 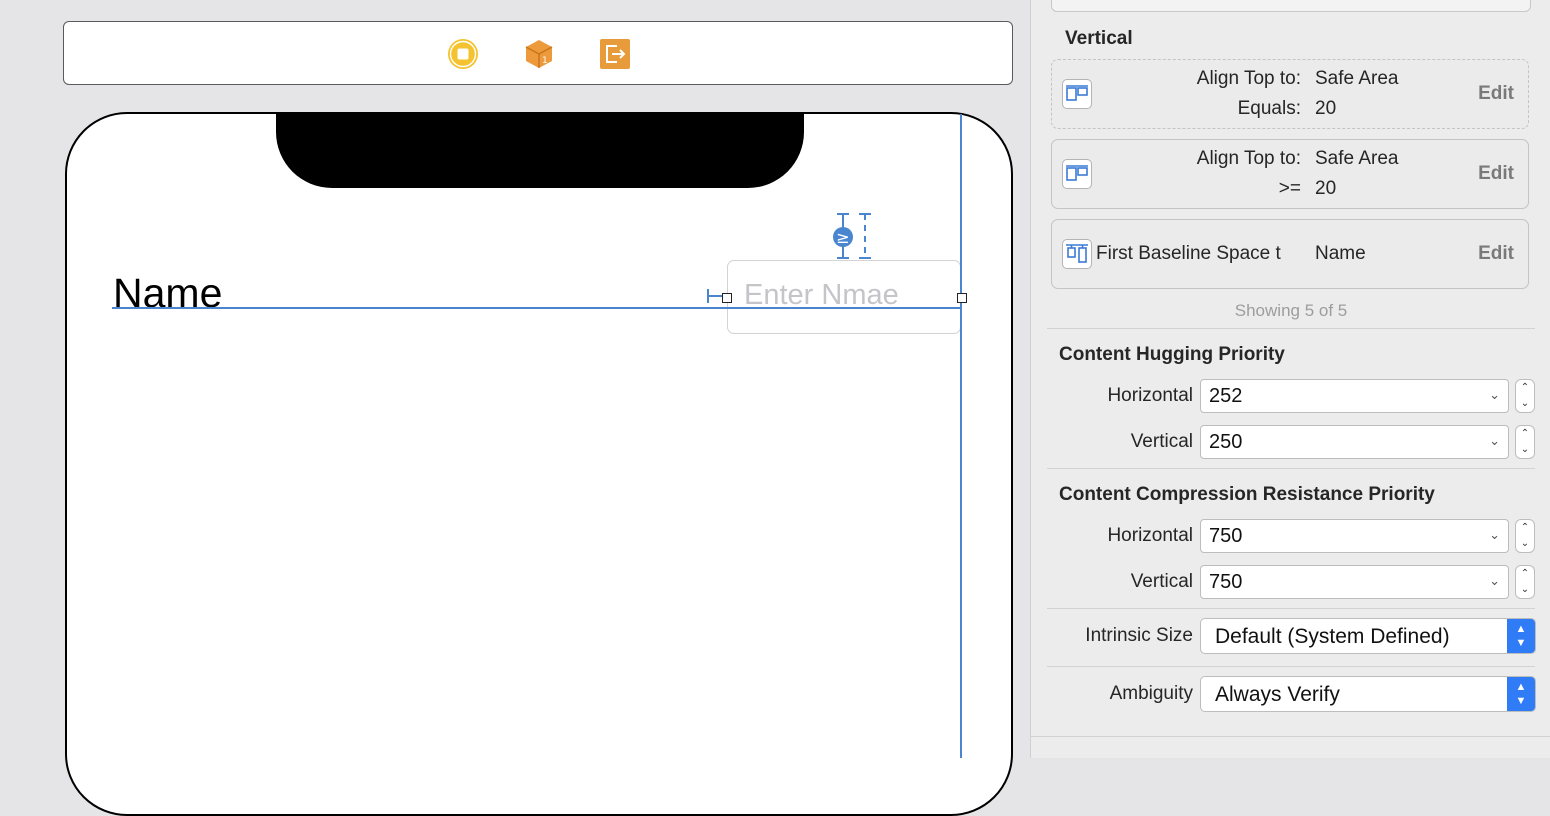 I want to click on ambiguity-label: Ambiguity, so click(x=1151, y=693).